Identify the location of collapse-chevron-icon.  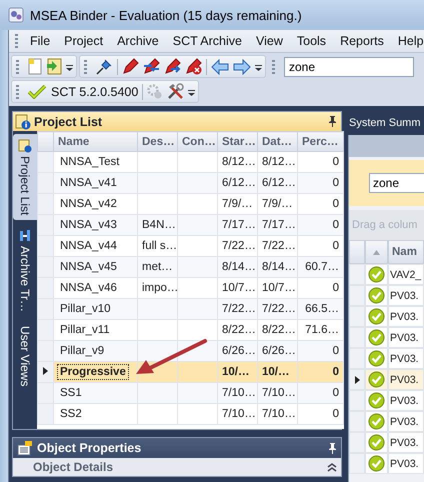
(332, 467).